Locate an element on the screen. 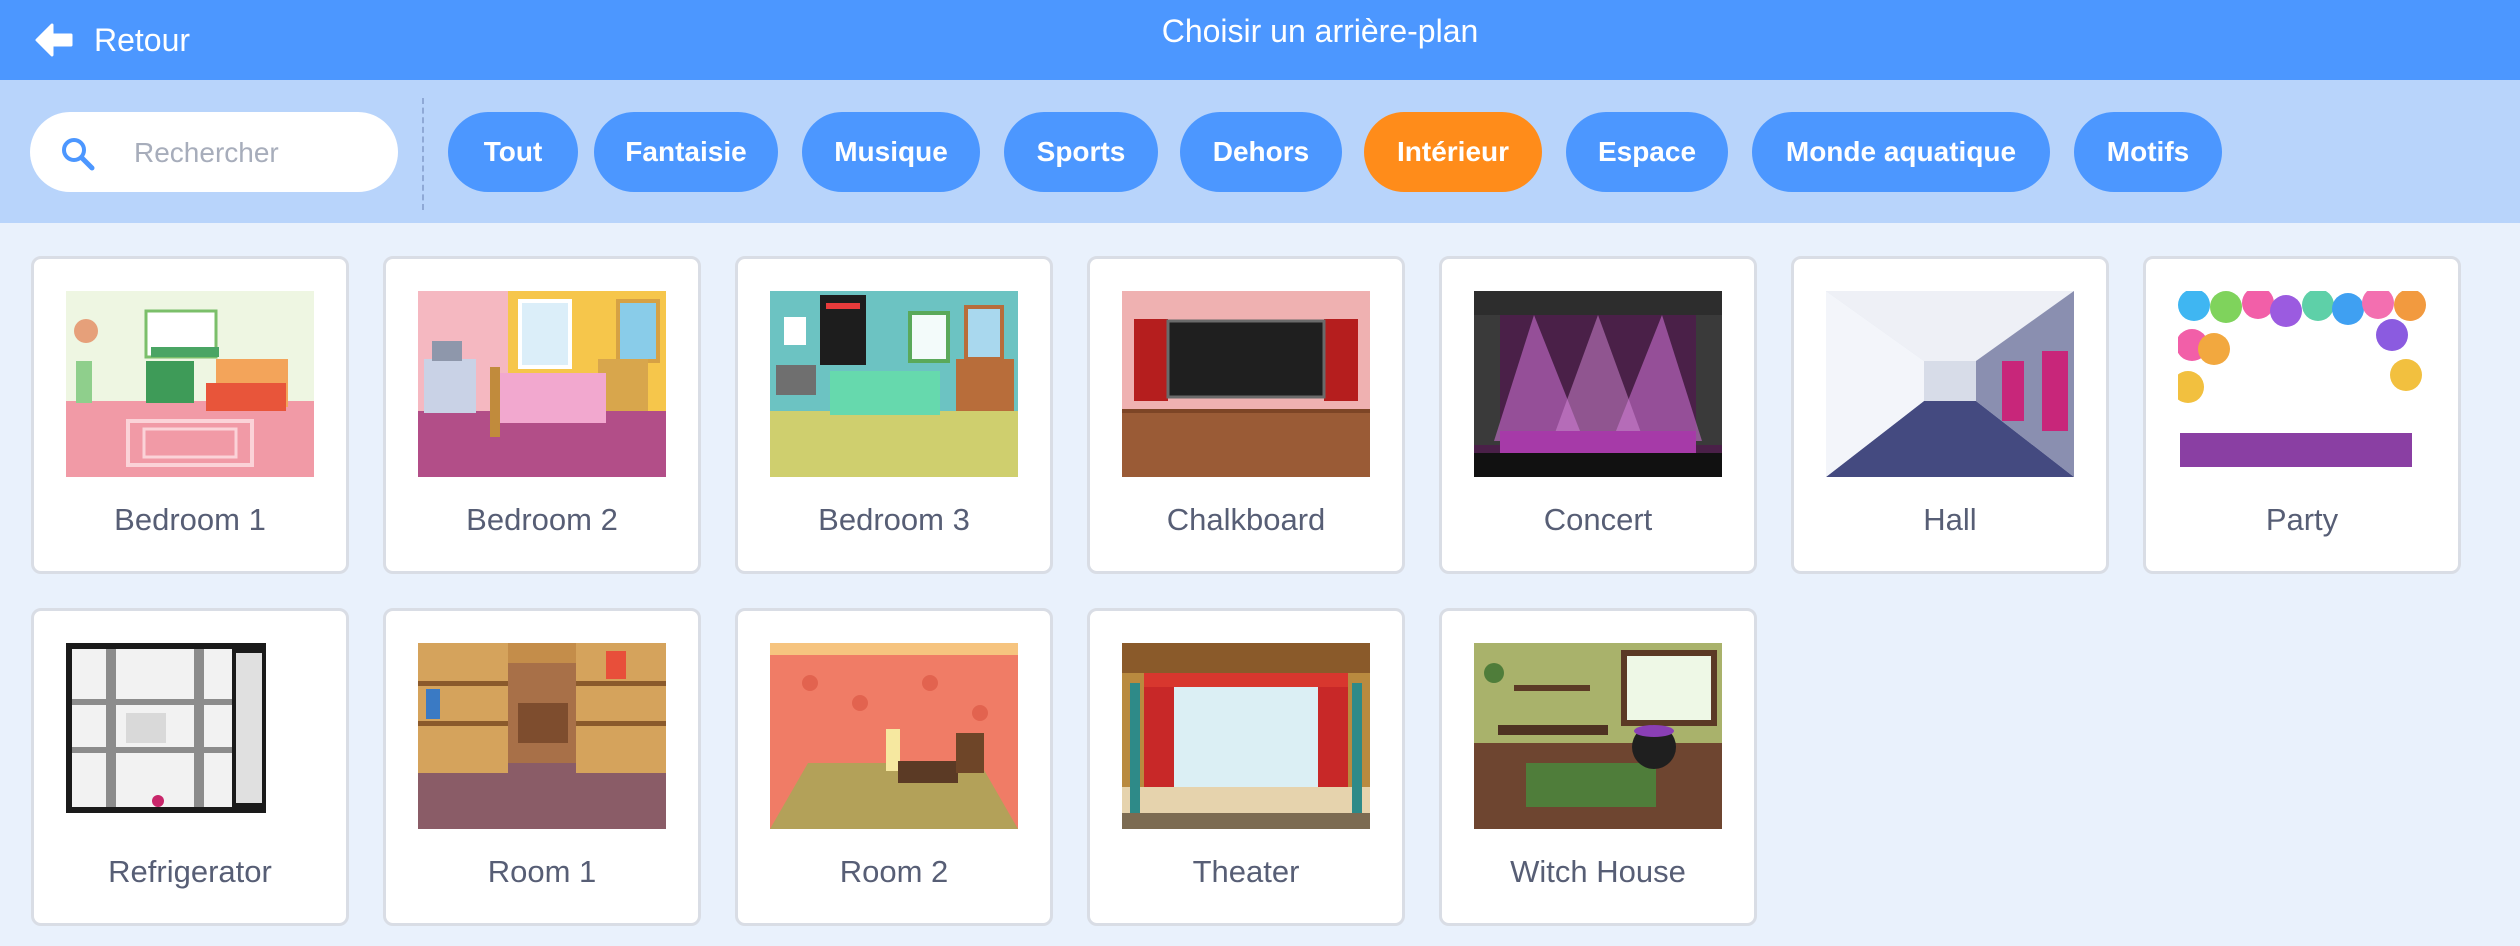  arrow-left-icon is located at coordinates (54, 40).